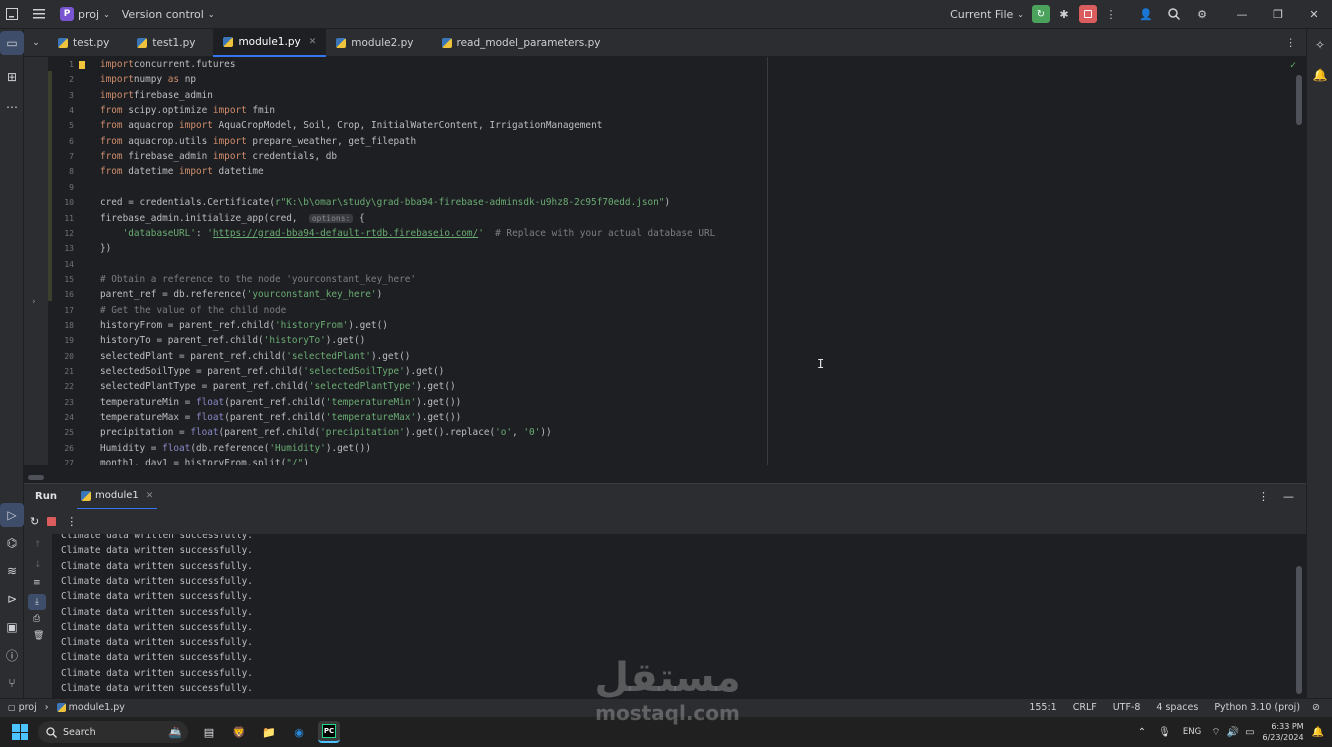 Image resolution: width=1332 pixels, height=747 pixels. Describe the element at coordinates (1278, 14) in the screenshot. I see `maximize-button: ❐` at that location.